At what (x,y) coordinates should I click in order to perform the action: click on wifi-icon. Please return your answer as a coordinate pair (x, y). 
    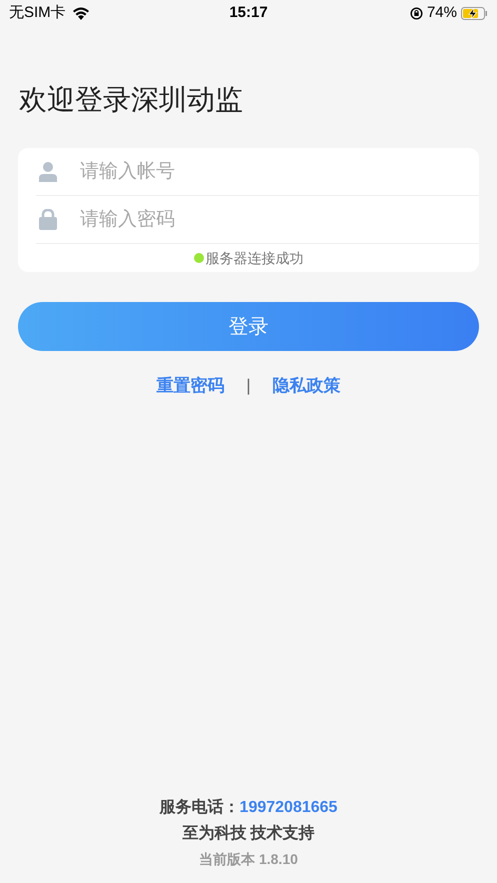
    Looking at the image, I should click on (81, 13).